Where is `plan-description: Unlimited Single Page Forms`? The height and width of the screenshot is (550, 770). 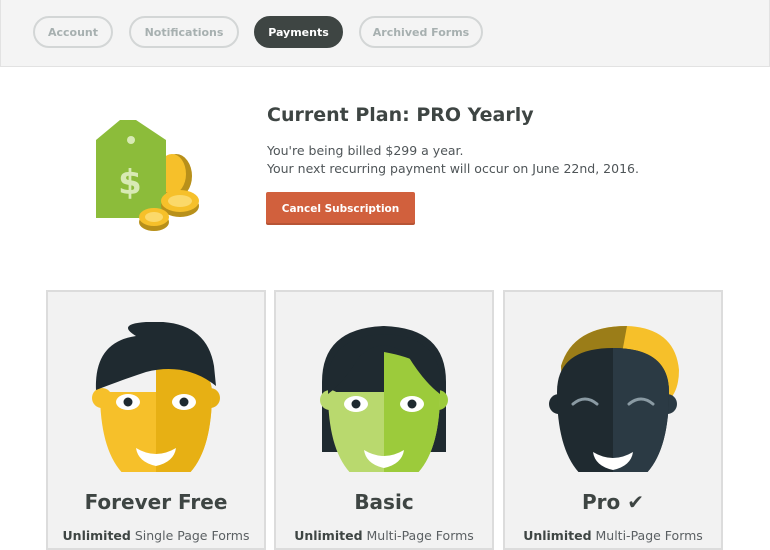 plan-description: Unlimited Single Page Forms is located at coordinates (156, 535).